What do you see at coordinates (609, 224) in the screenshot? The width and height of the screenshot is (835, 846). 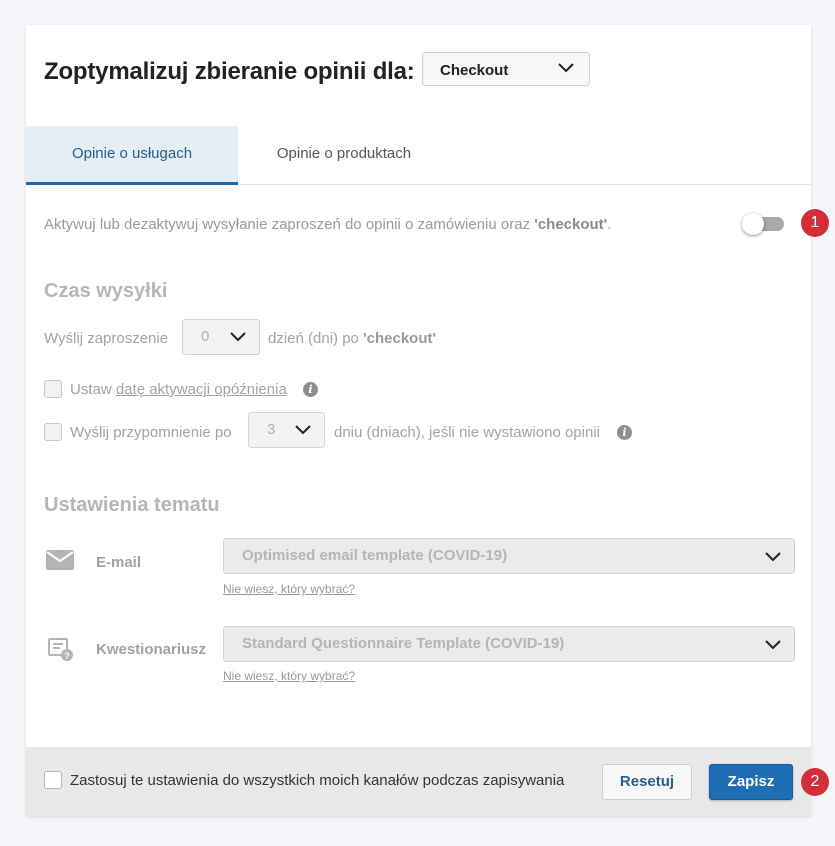 I see `activation-suffix: .` at bounding box center [609, 224].